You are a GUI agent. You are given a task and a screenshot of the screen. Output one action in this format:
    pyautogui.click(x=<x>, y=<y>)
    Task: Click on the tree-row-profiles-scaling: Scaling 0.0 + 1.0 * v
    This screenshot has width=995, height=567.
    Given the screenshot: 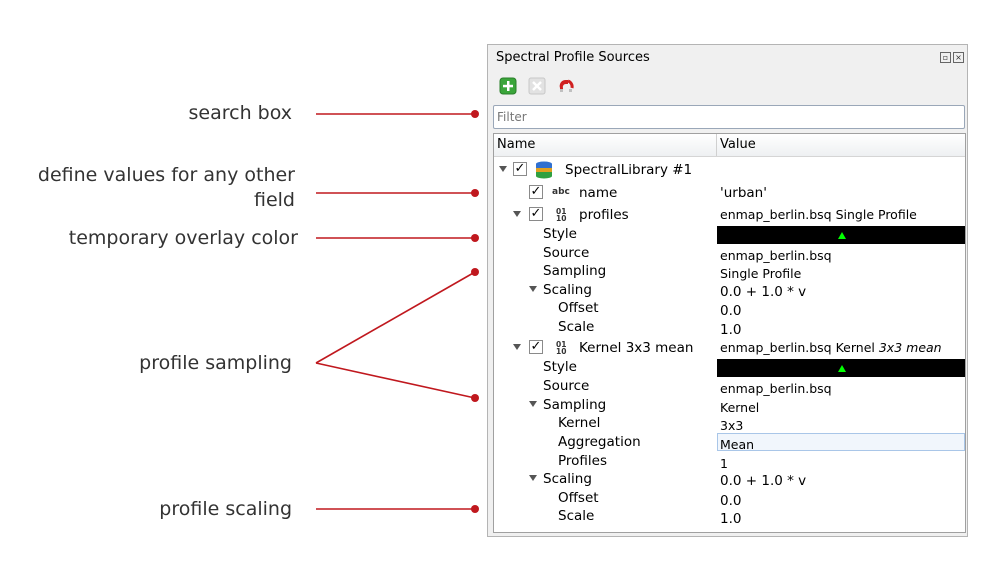 What is the action you would take?
    pyautogui.click(x=729, y=290)
    